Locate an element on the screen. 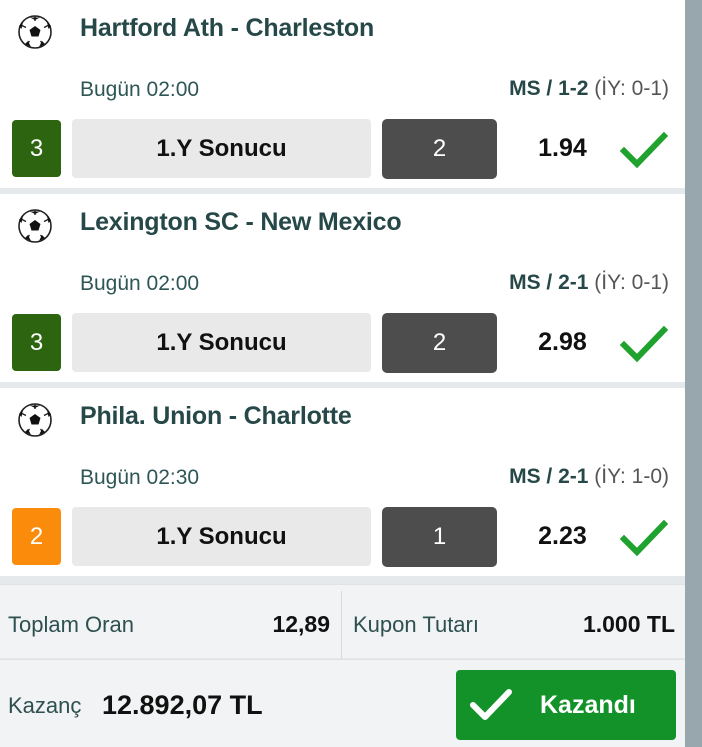 This screenshot has width=702, height=747. odd-value: 2.98 is located at coordinates (562, 342).